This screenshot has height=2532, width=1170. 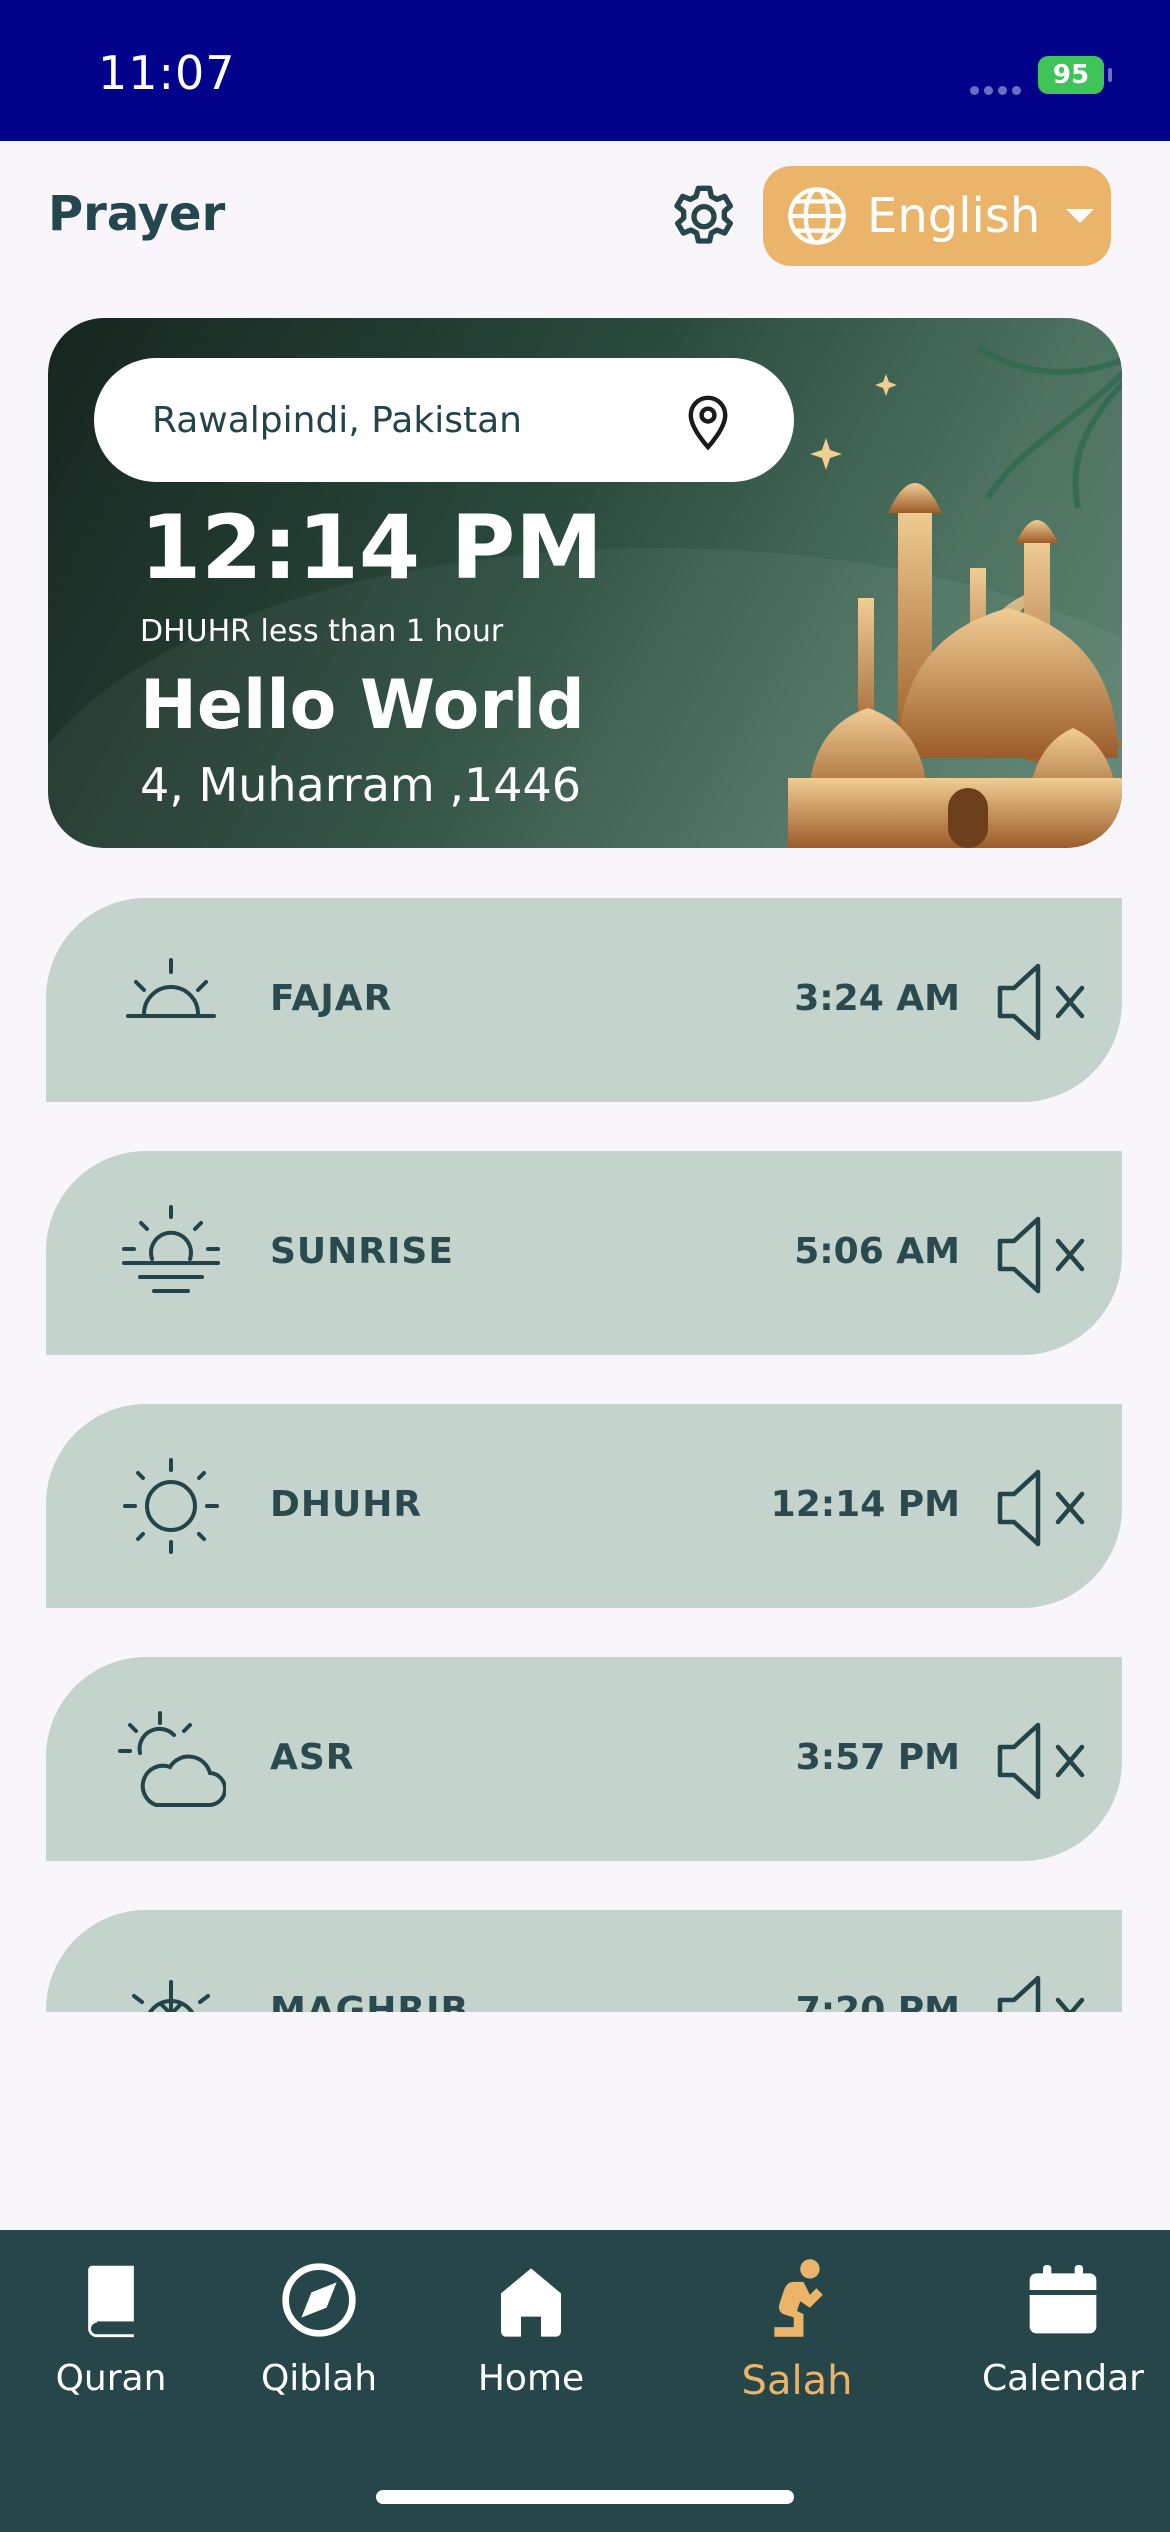 I want to click on prayer-time: 12:14 PM, so click(x=865, y=1504).